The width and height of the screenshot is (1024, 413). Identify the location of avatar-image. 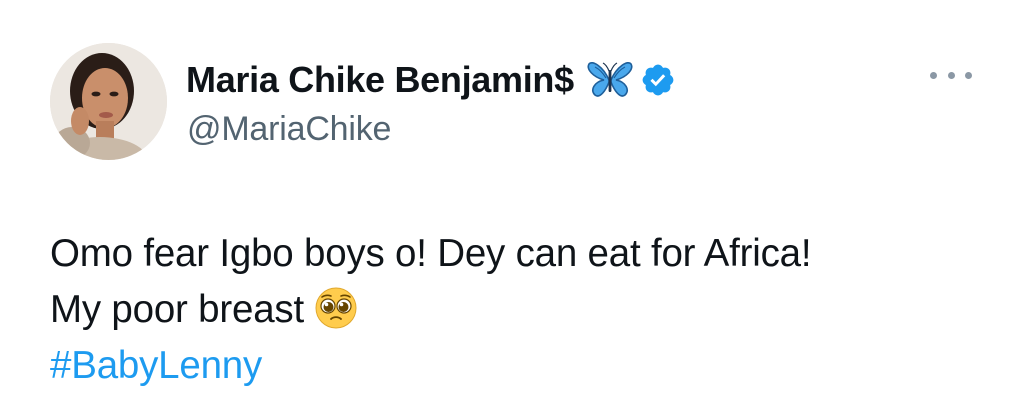
(108, 101).